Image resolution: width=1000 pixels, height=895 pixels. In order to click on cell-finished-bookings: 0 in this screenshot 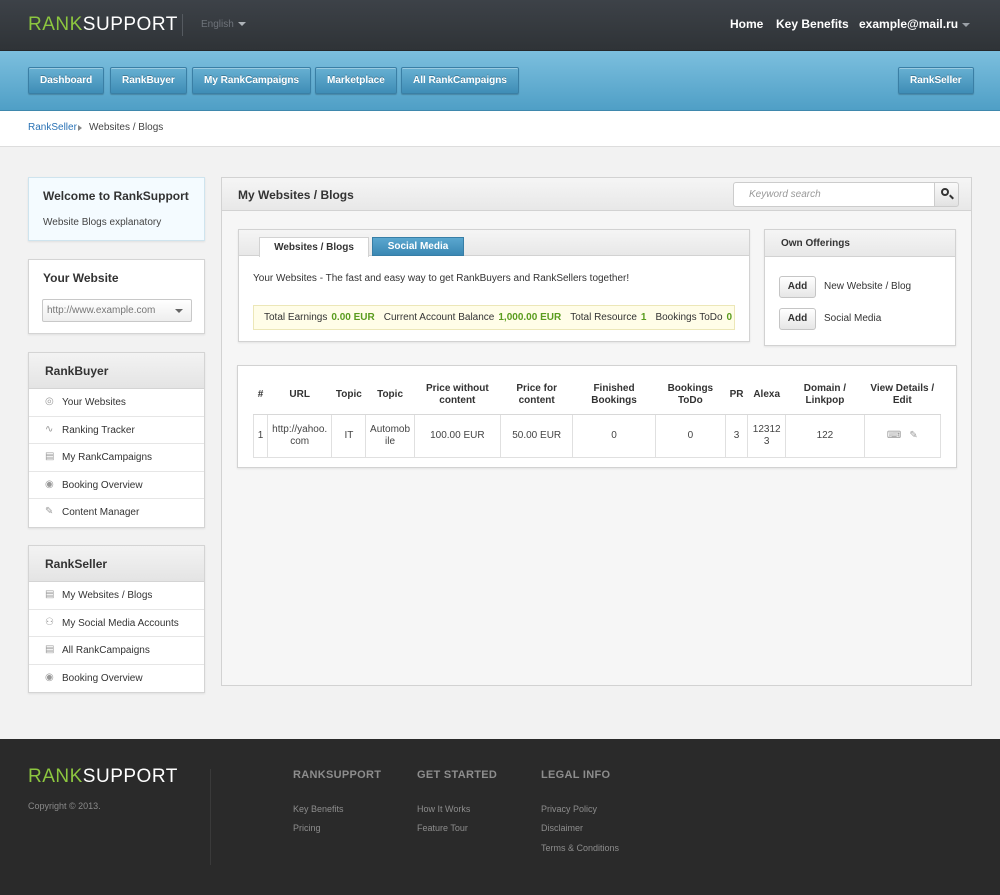, I will do `click(614, 436)`.